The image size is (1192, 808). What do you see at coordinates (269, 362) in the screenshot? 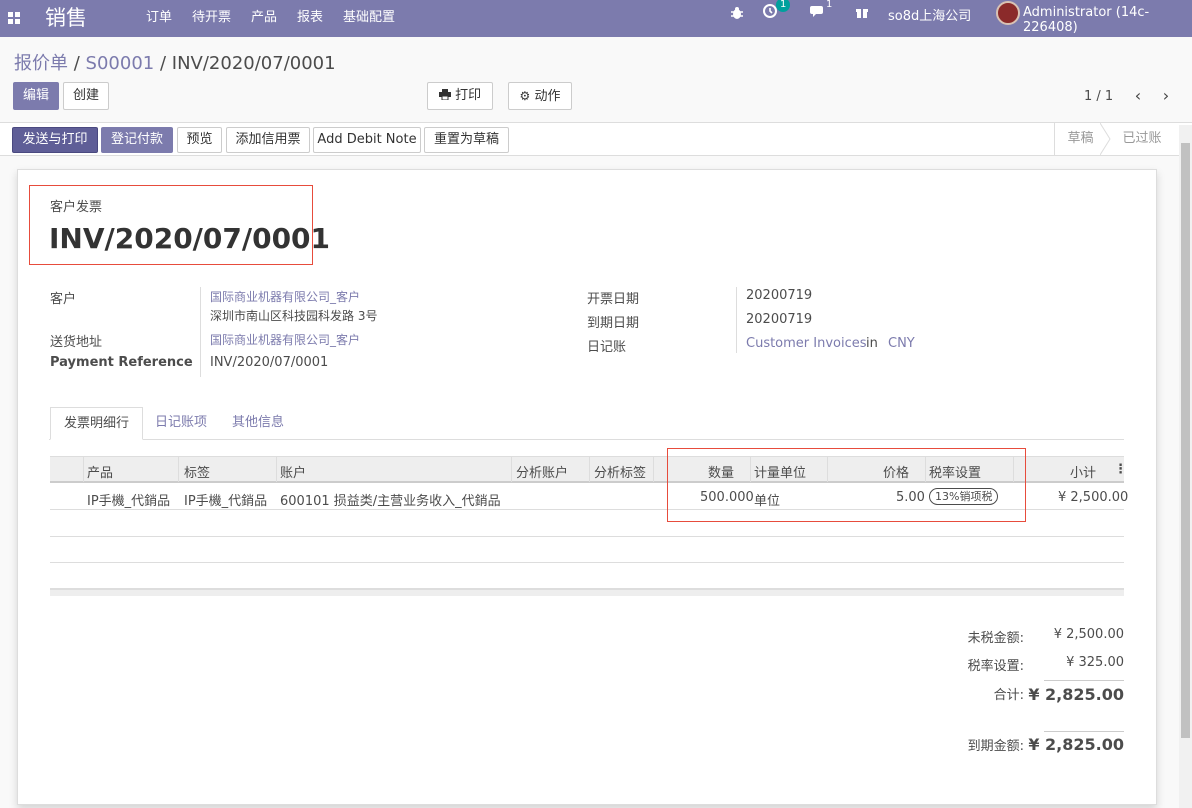
I see `payment-reference-value: INV/2020/07/0001` at bounding box center [269, 362].